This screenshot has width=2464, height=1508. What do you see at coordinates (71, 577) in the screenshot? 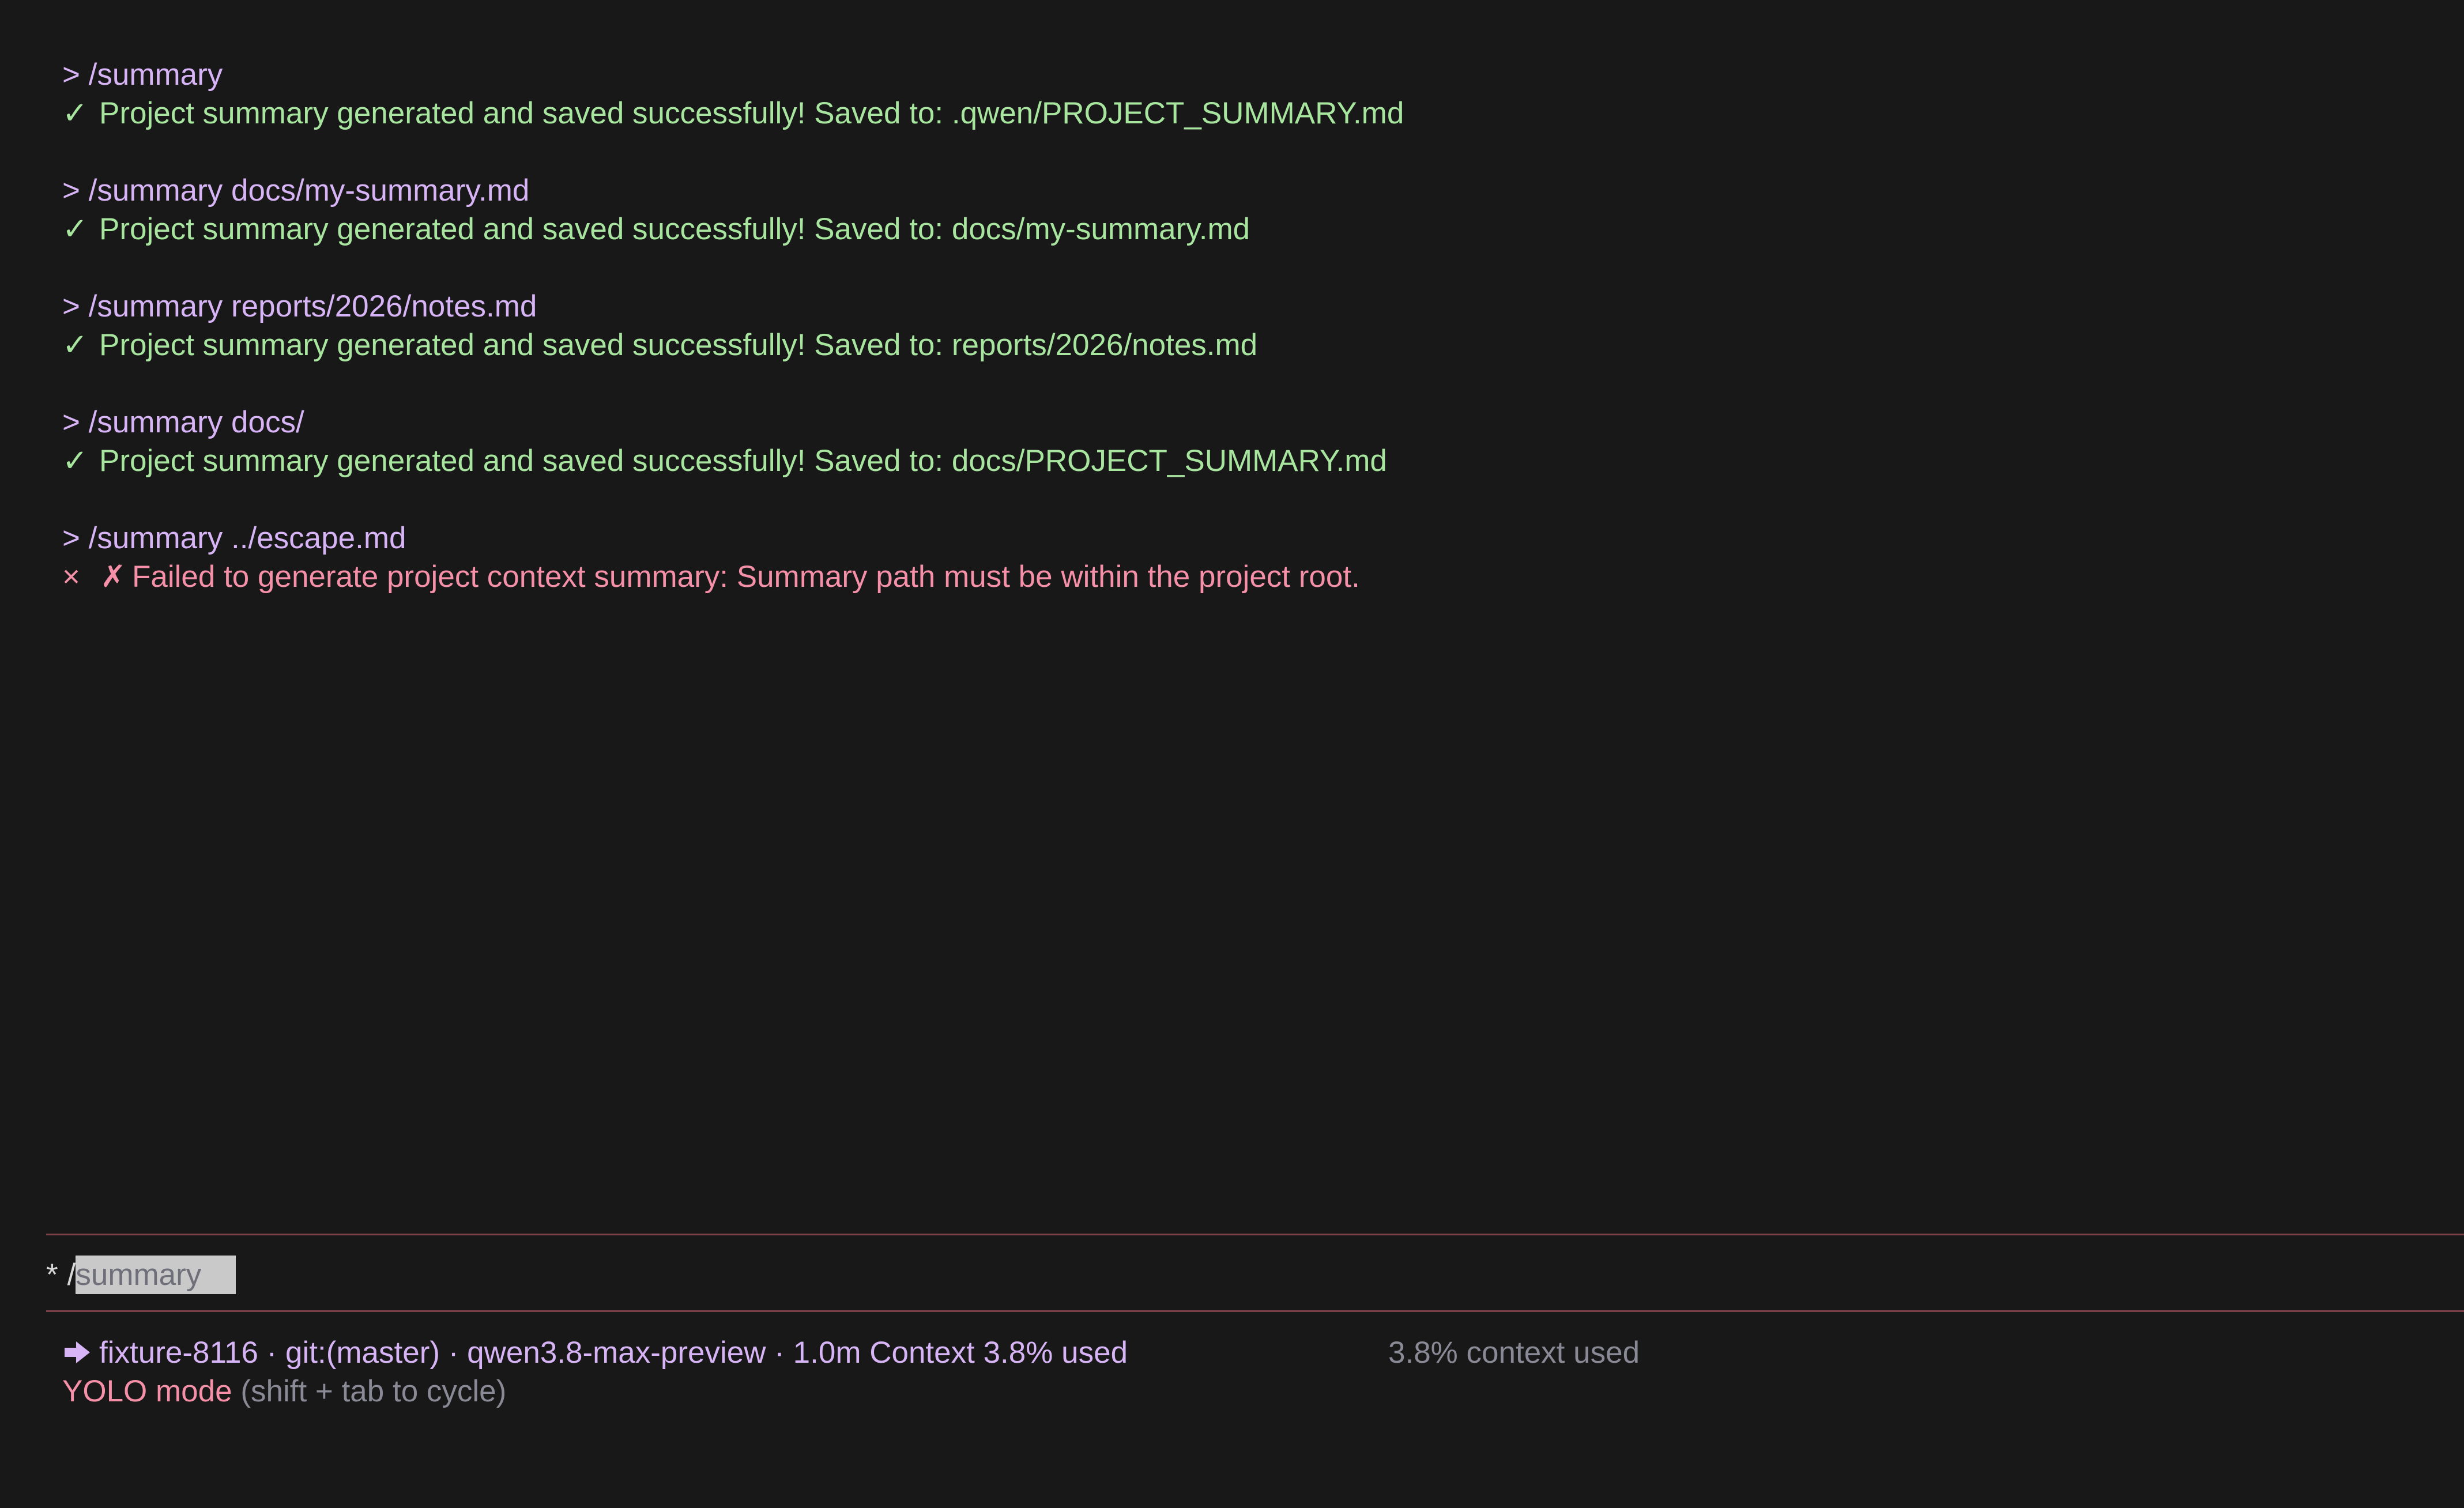
I see `close-icon: ×` at bounding box center [71, 577].